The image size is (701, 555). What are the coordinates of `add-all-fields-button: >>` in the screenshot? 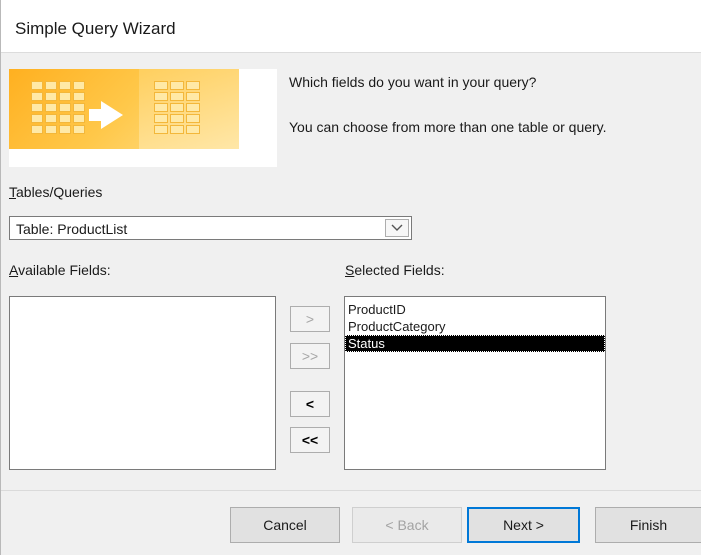 It's located at (310, 356).